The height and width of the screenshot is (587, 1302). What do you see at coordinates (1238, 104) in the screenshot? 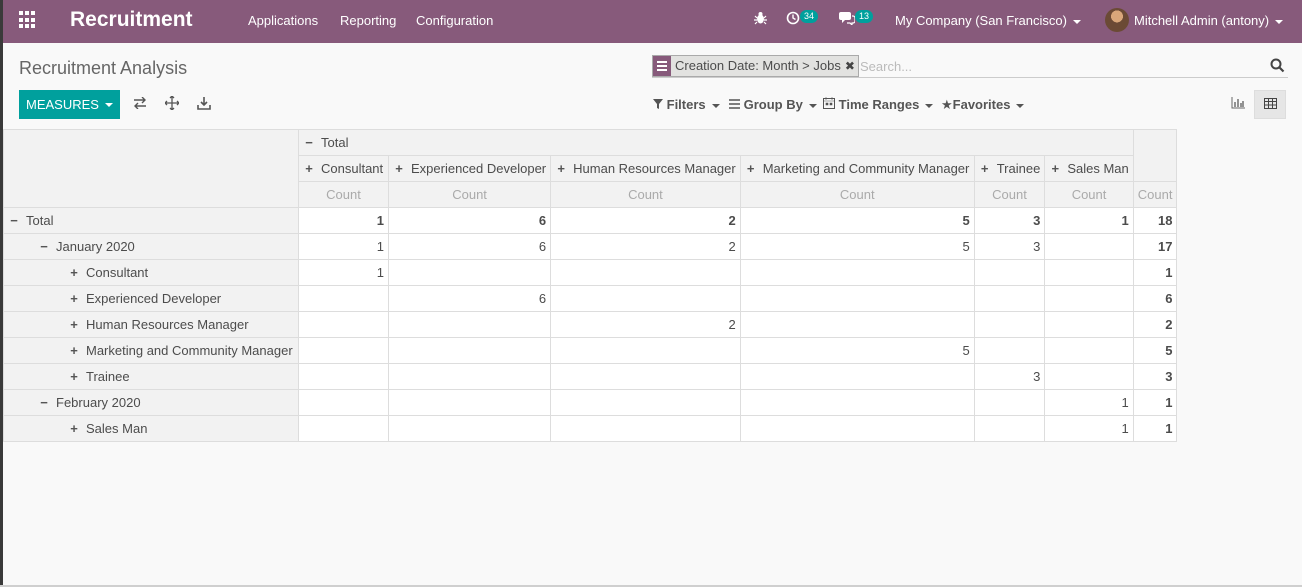
I see `graph-view-button` at bounding box center [1238, 104].